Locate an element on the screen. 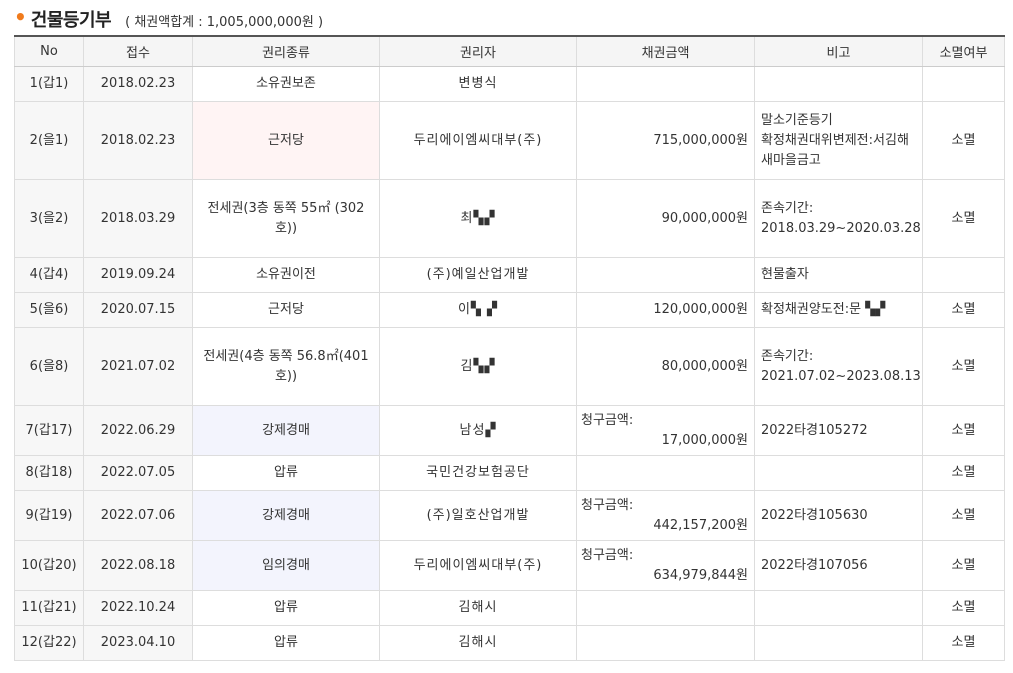 The height and width of the screenshot is (673, 1013). section-header: • 건물등기부 ( 채권액합계 : 1,005,000,000원 ) is located at coordinates (169, 18).